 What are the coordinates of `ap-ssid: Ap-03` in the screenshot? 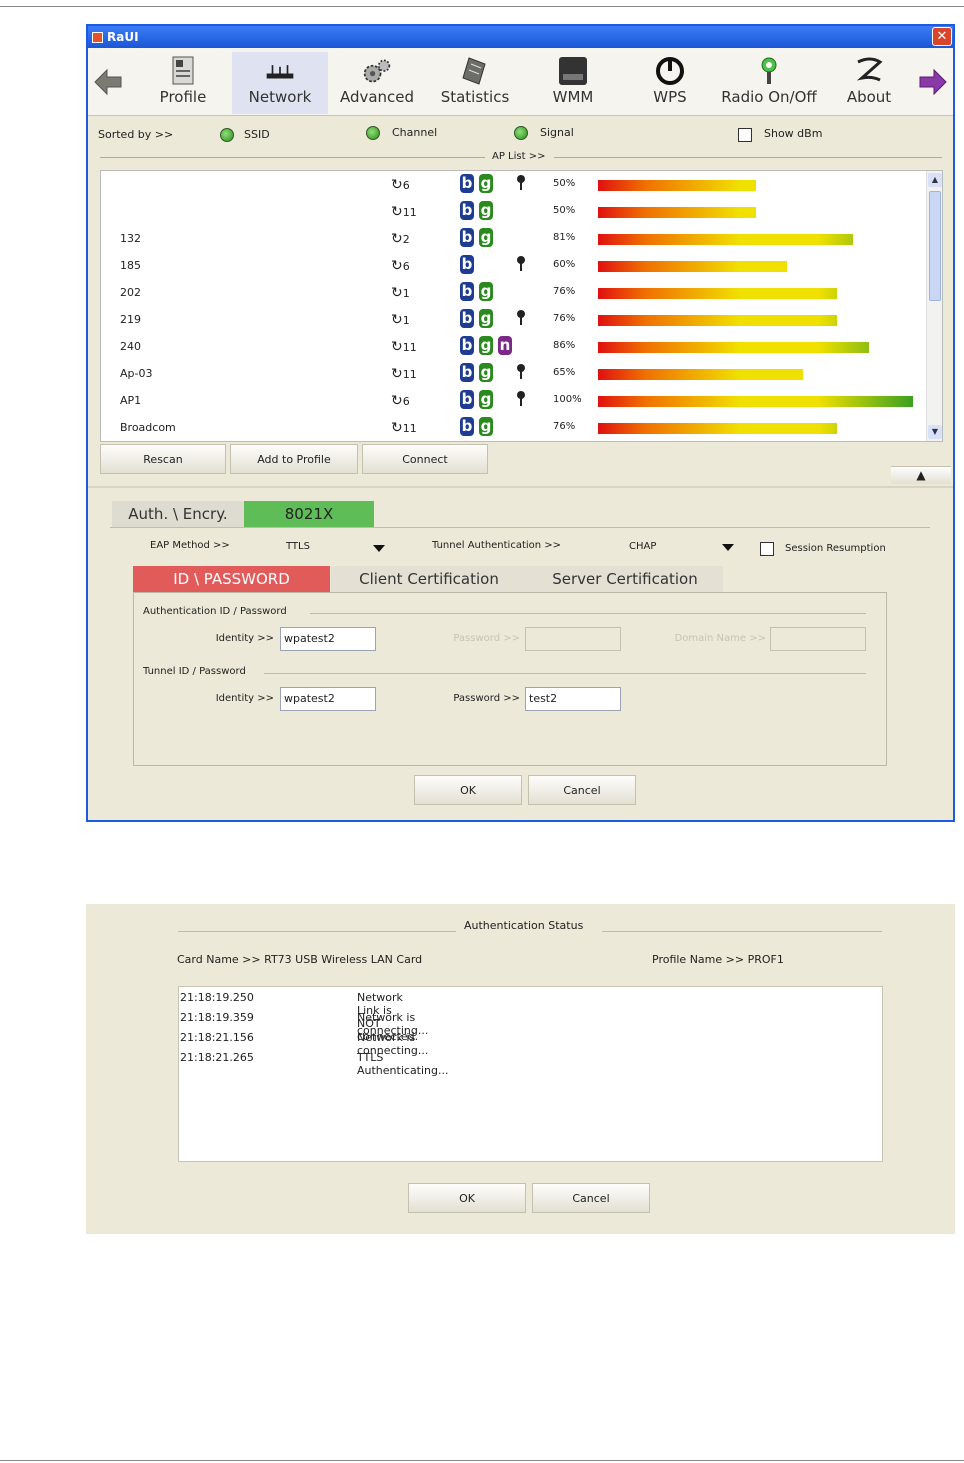 It's located at (136, 373).